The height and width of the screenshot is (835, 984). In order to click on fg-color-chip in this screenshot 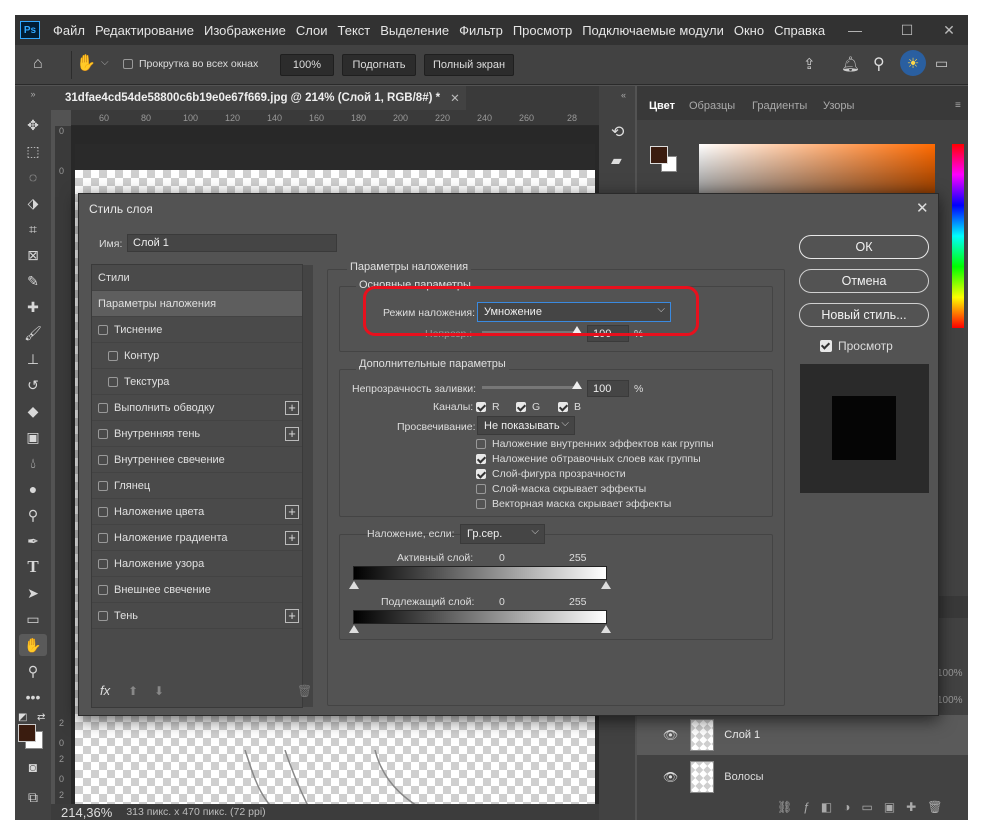, I will do `click(659, 155)`.